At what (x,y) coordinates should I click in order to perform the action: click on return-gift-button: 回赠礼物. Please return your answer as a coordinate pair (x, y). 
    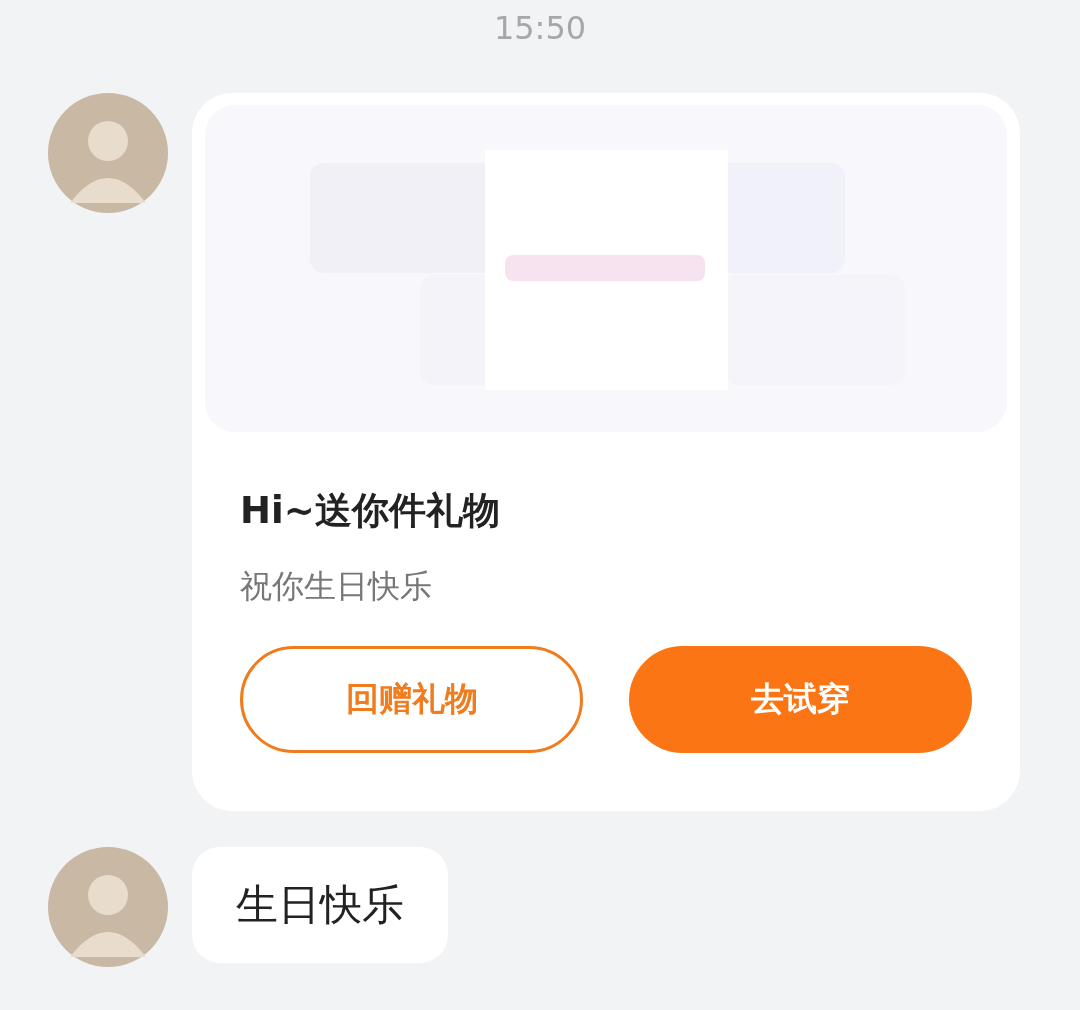
    Looking at the image, I should click on (411, 699).